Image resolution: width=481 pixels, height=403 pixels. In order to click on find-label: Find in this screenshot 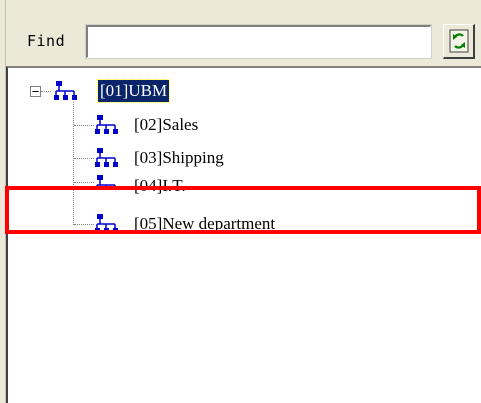, I will do `click(46, 41)`.